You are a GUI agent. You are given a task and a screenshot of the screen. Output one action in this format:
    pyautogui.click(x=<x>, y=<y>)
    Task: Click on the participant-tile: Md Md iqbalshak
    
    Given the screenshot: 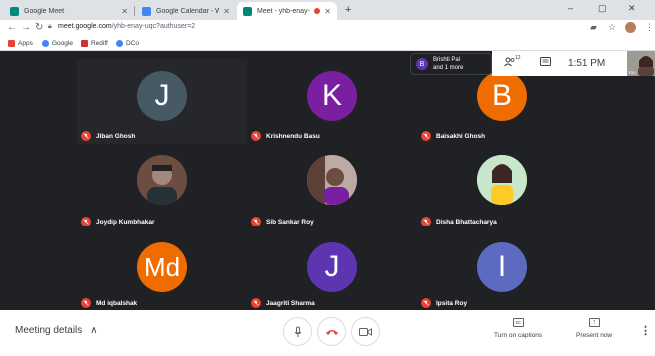 What is the action you would take?
    pyautogui.click(x=162, y=268)
    